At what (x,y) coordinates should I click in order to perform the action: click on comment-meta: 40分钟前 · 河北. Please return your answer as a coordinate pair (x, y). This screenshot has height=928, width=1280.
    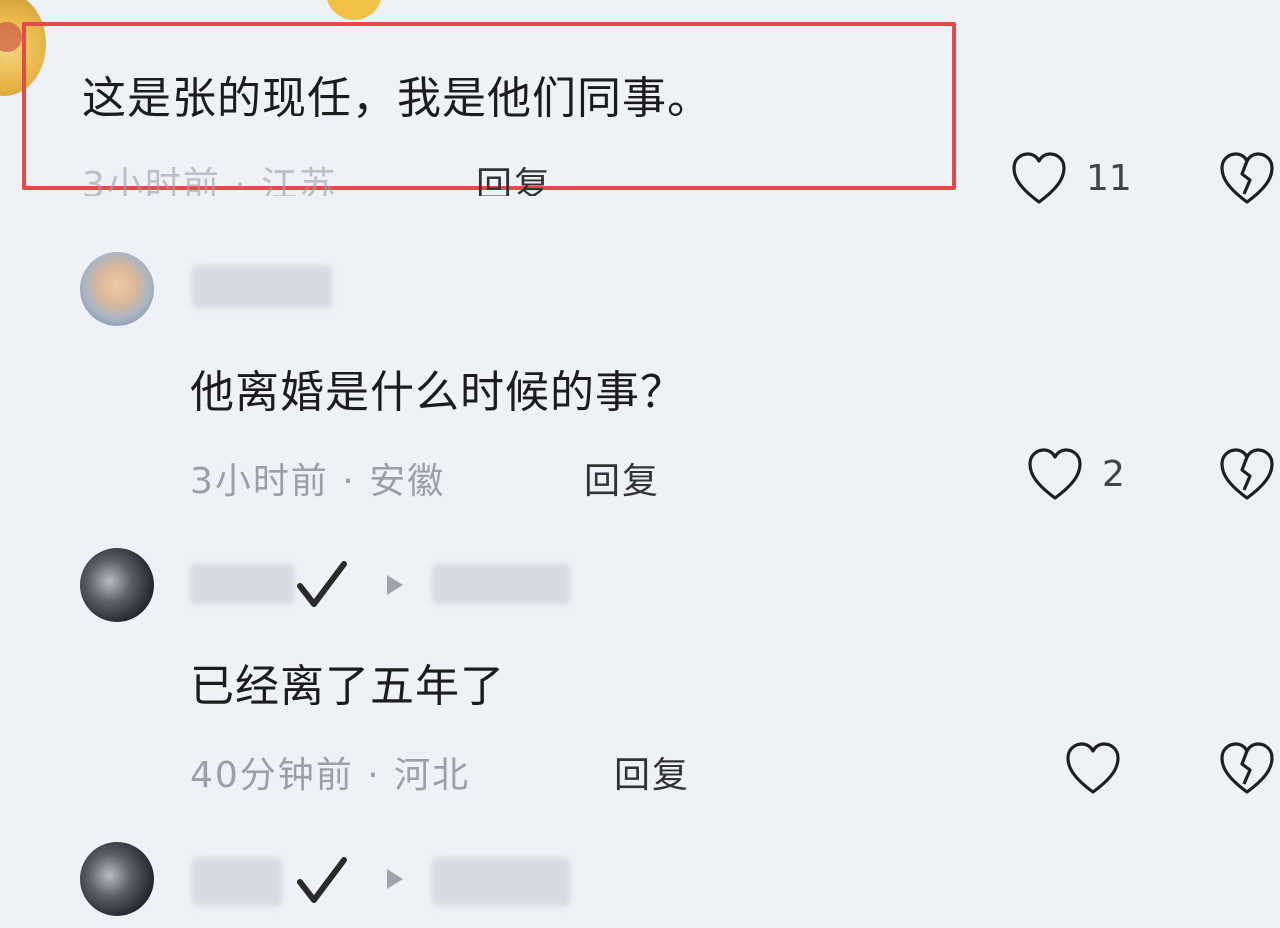
    Looking at the image, I should click on (330, 775).